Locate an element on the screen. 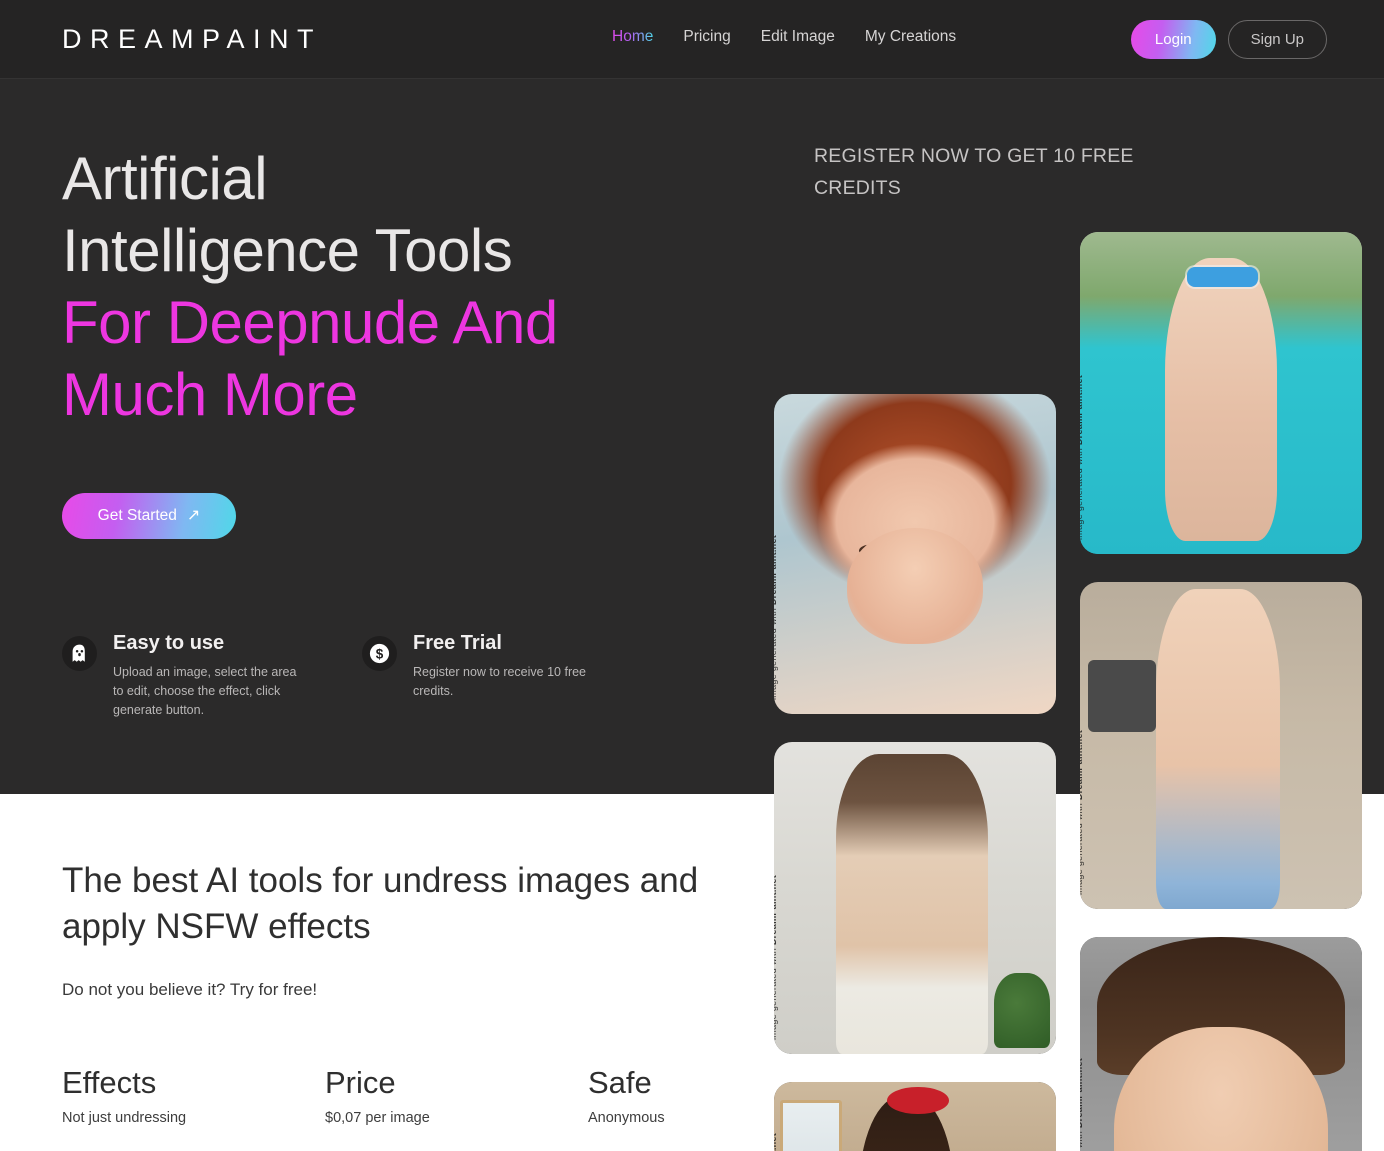 The image size is (1384, 1151). feature-description: Register now to receive 10 free credits. is located at coordinates (500, 681).